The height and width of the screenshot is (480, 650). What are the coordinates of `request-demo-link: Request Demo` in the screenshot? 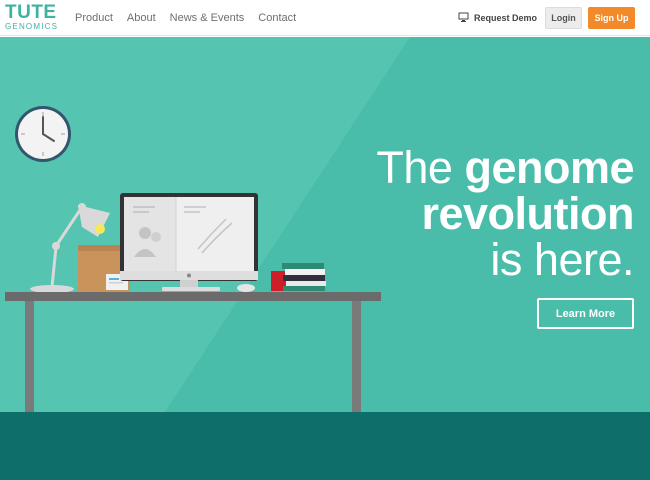 It's located at (497, 18).